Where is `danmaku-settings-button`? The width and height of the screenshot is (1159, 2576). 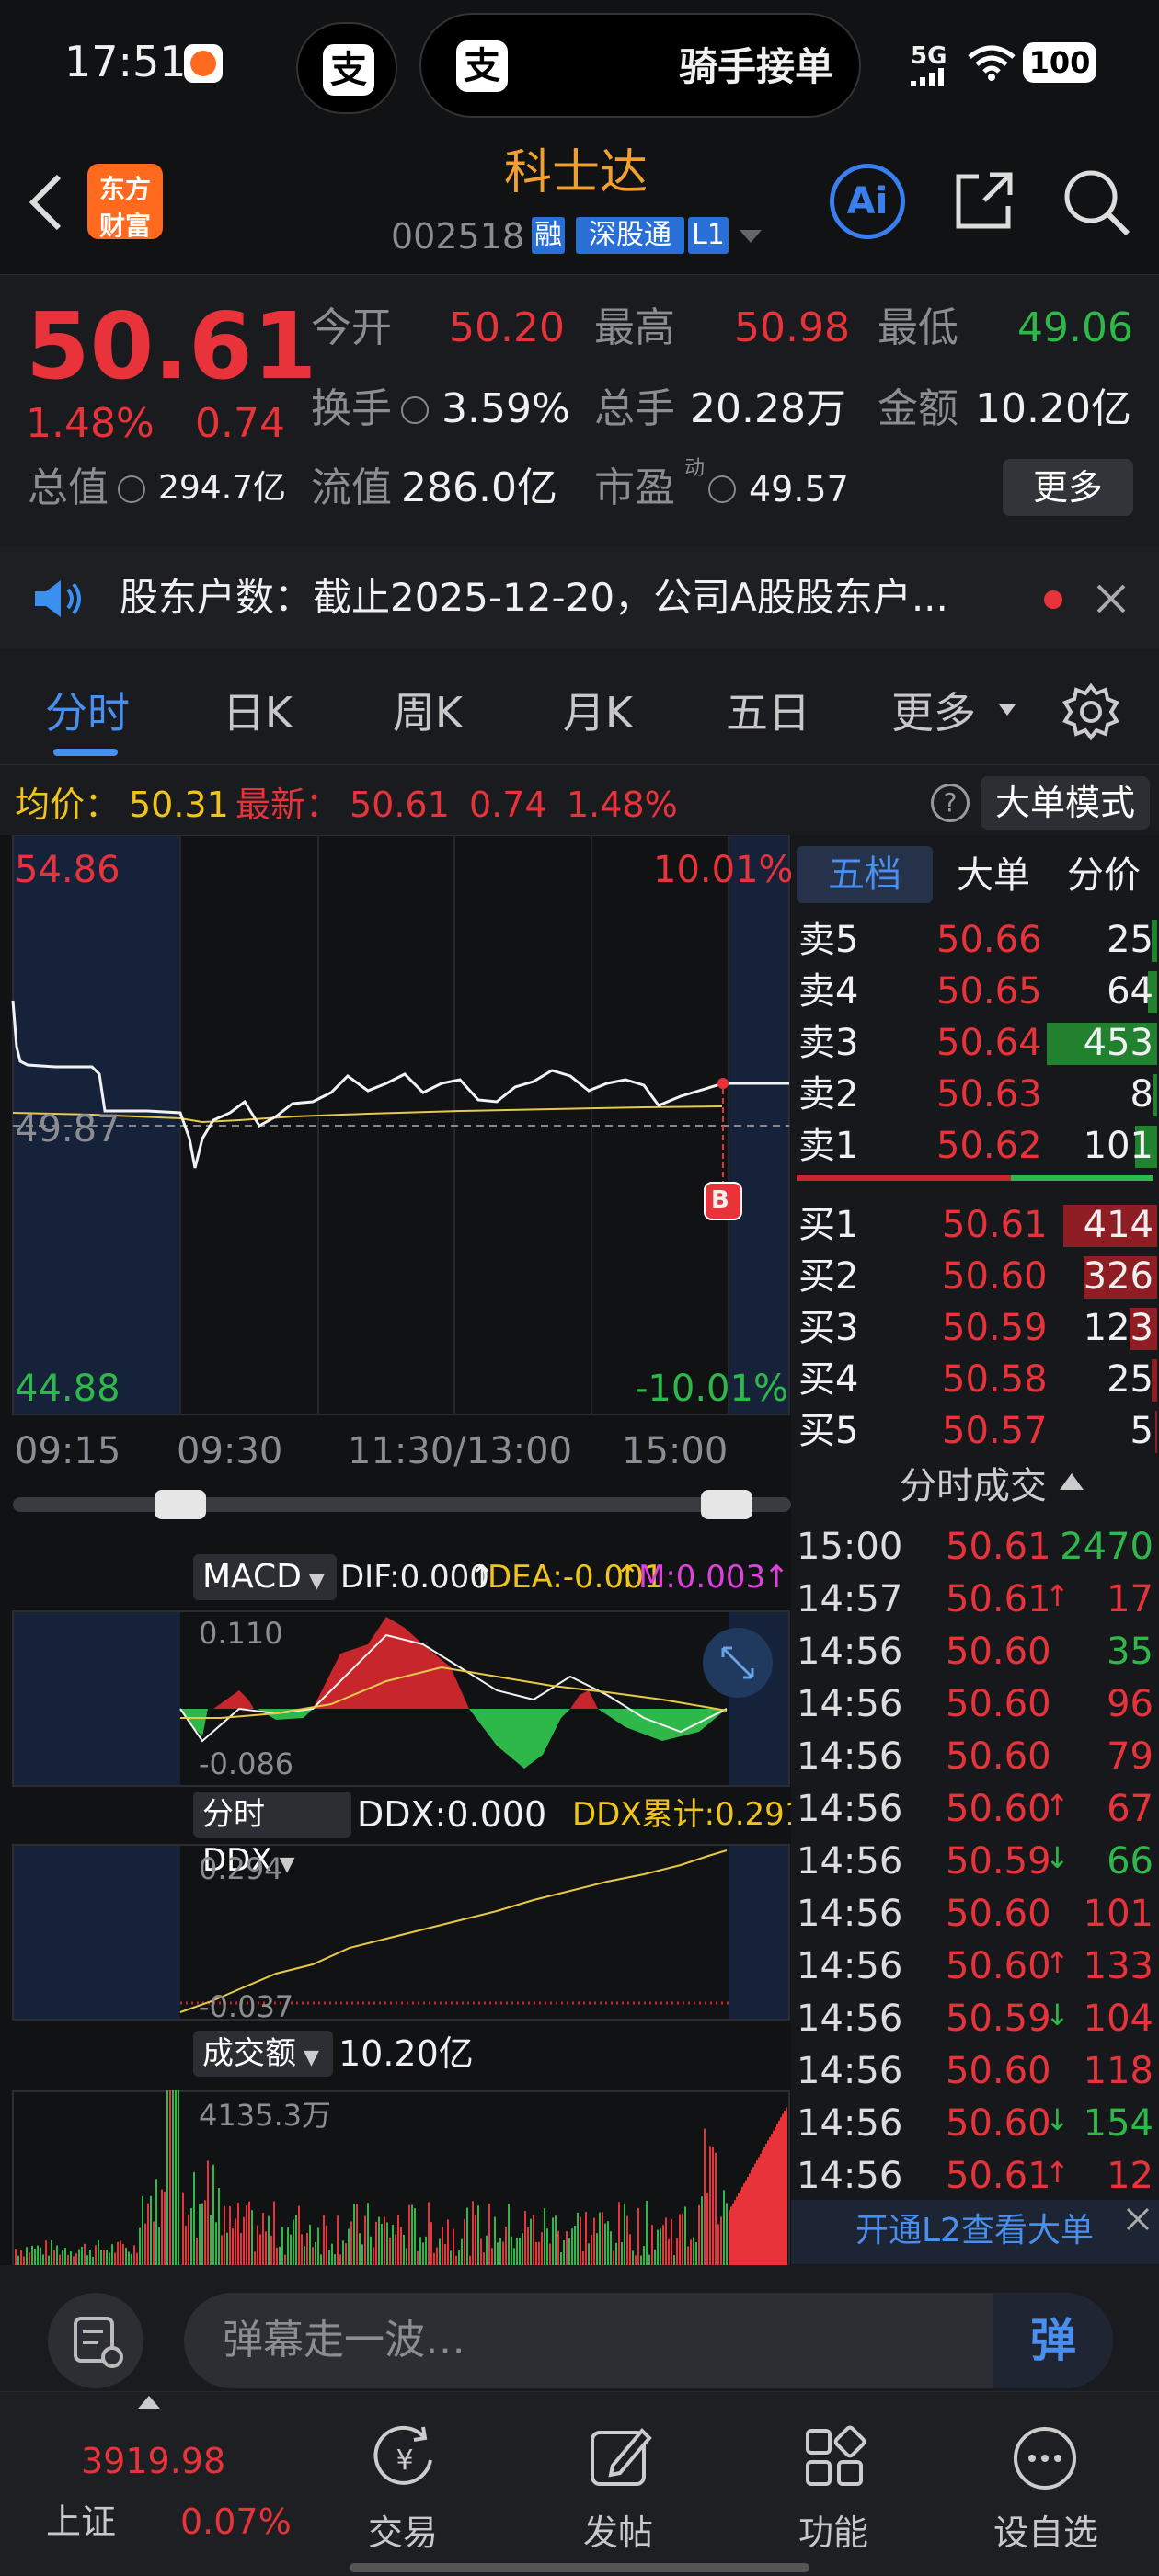 danmaku-settings-button is located at coordinates (95, 2340).